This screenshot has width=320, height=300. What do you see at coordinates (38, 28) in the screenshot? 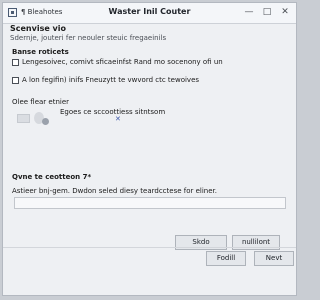
I see `page-heading: Scenvise vio` at bounding box center [38, 28].